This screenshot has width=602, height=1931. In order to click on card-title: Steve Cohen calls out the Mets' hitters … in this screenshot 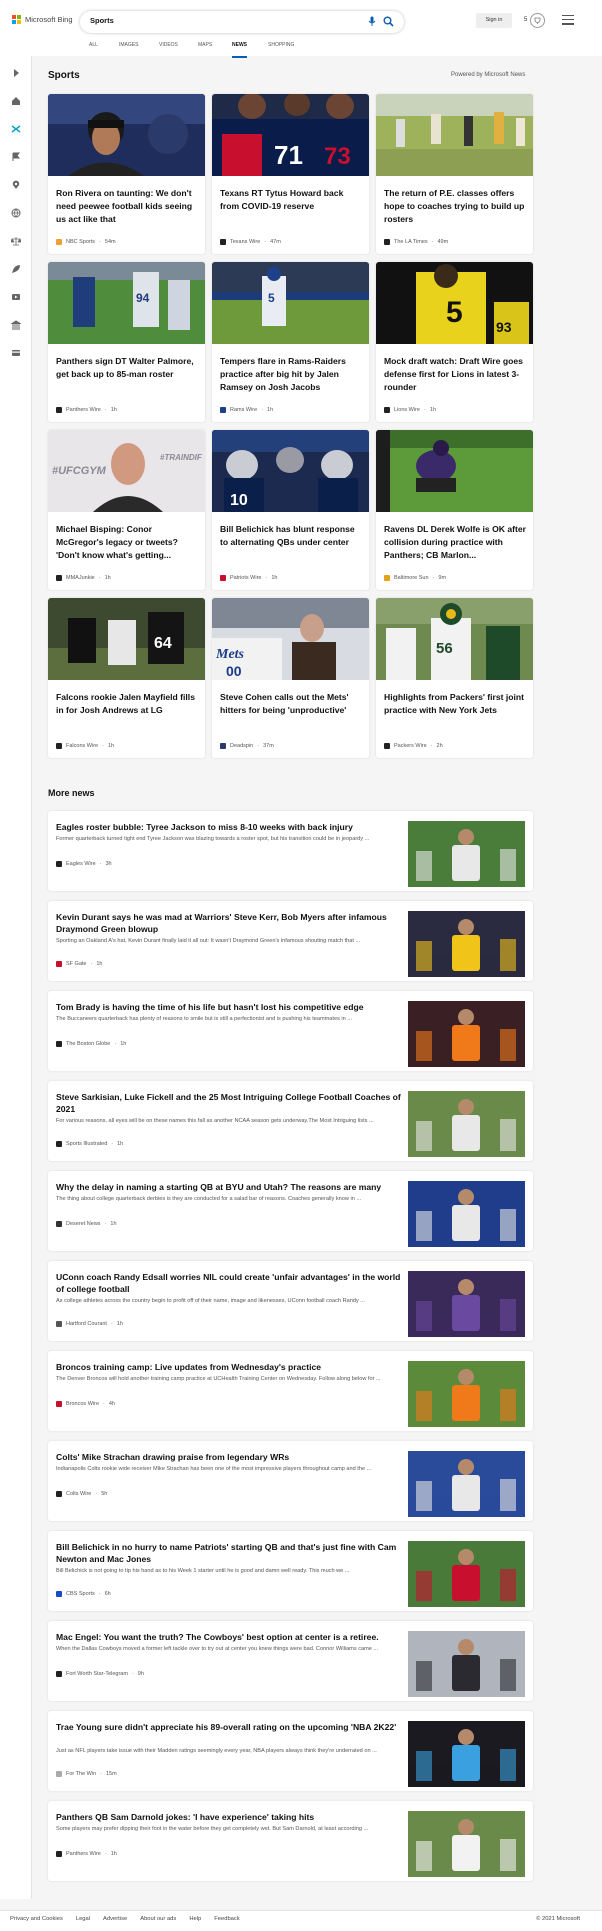, I will do `click(291, 704)`.